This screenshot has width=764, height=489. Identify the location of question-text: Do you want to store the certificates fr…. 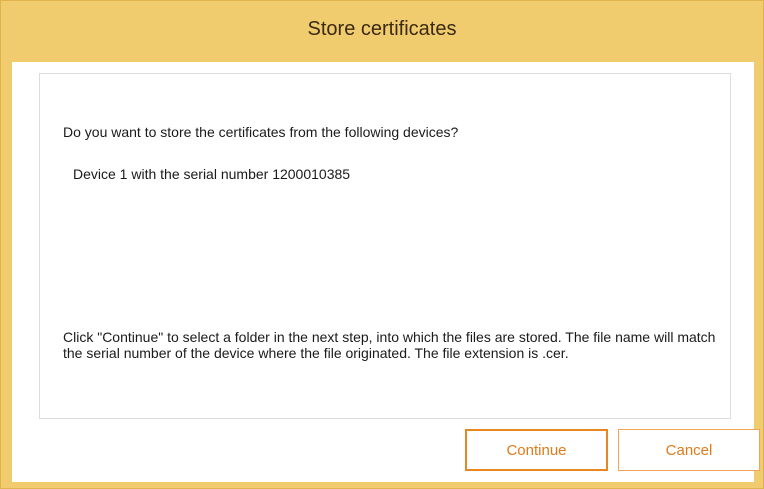
(261, 132).